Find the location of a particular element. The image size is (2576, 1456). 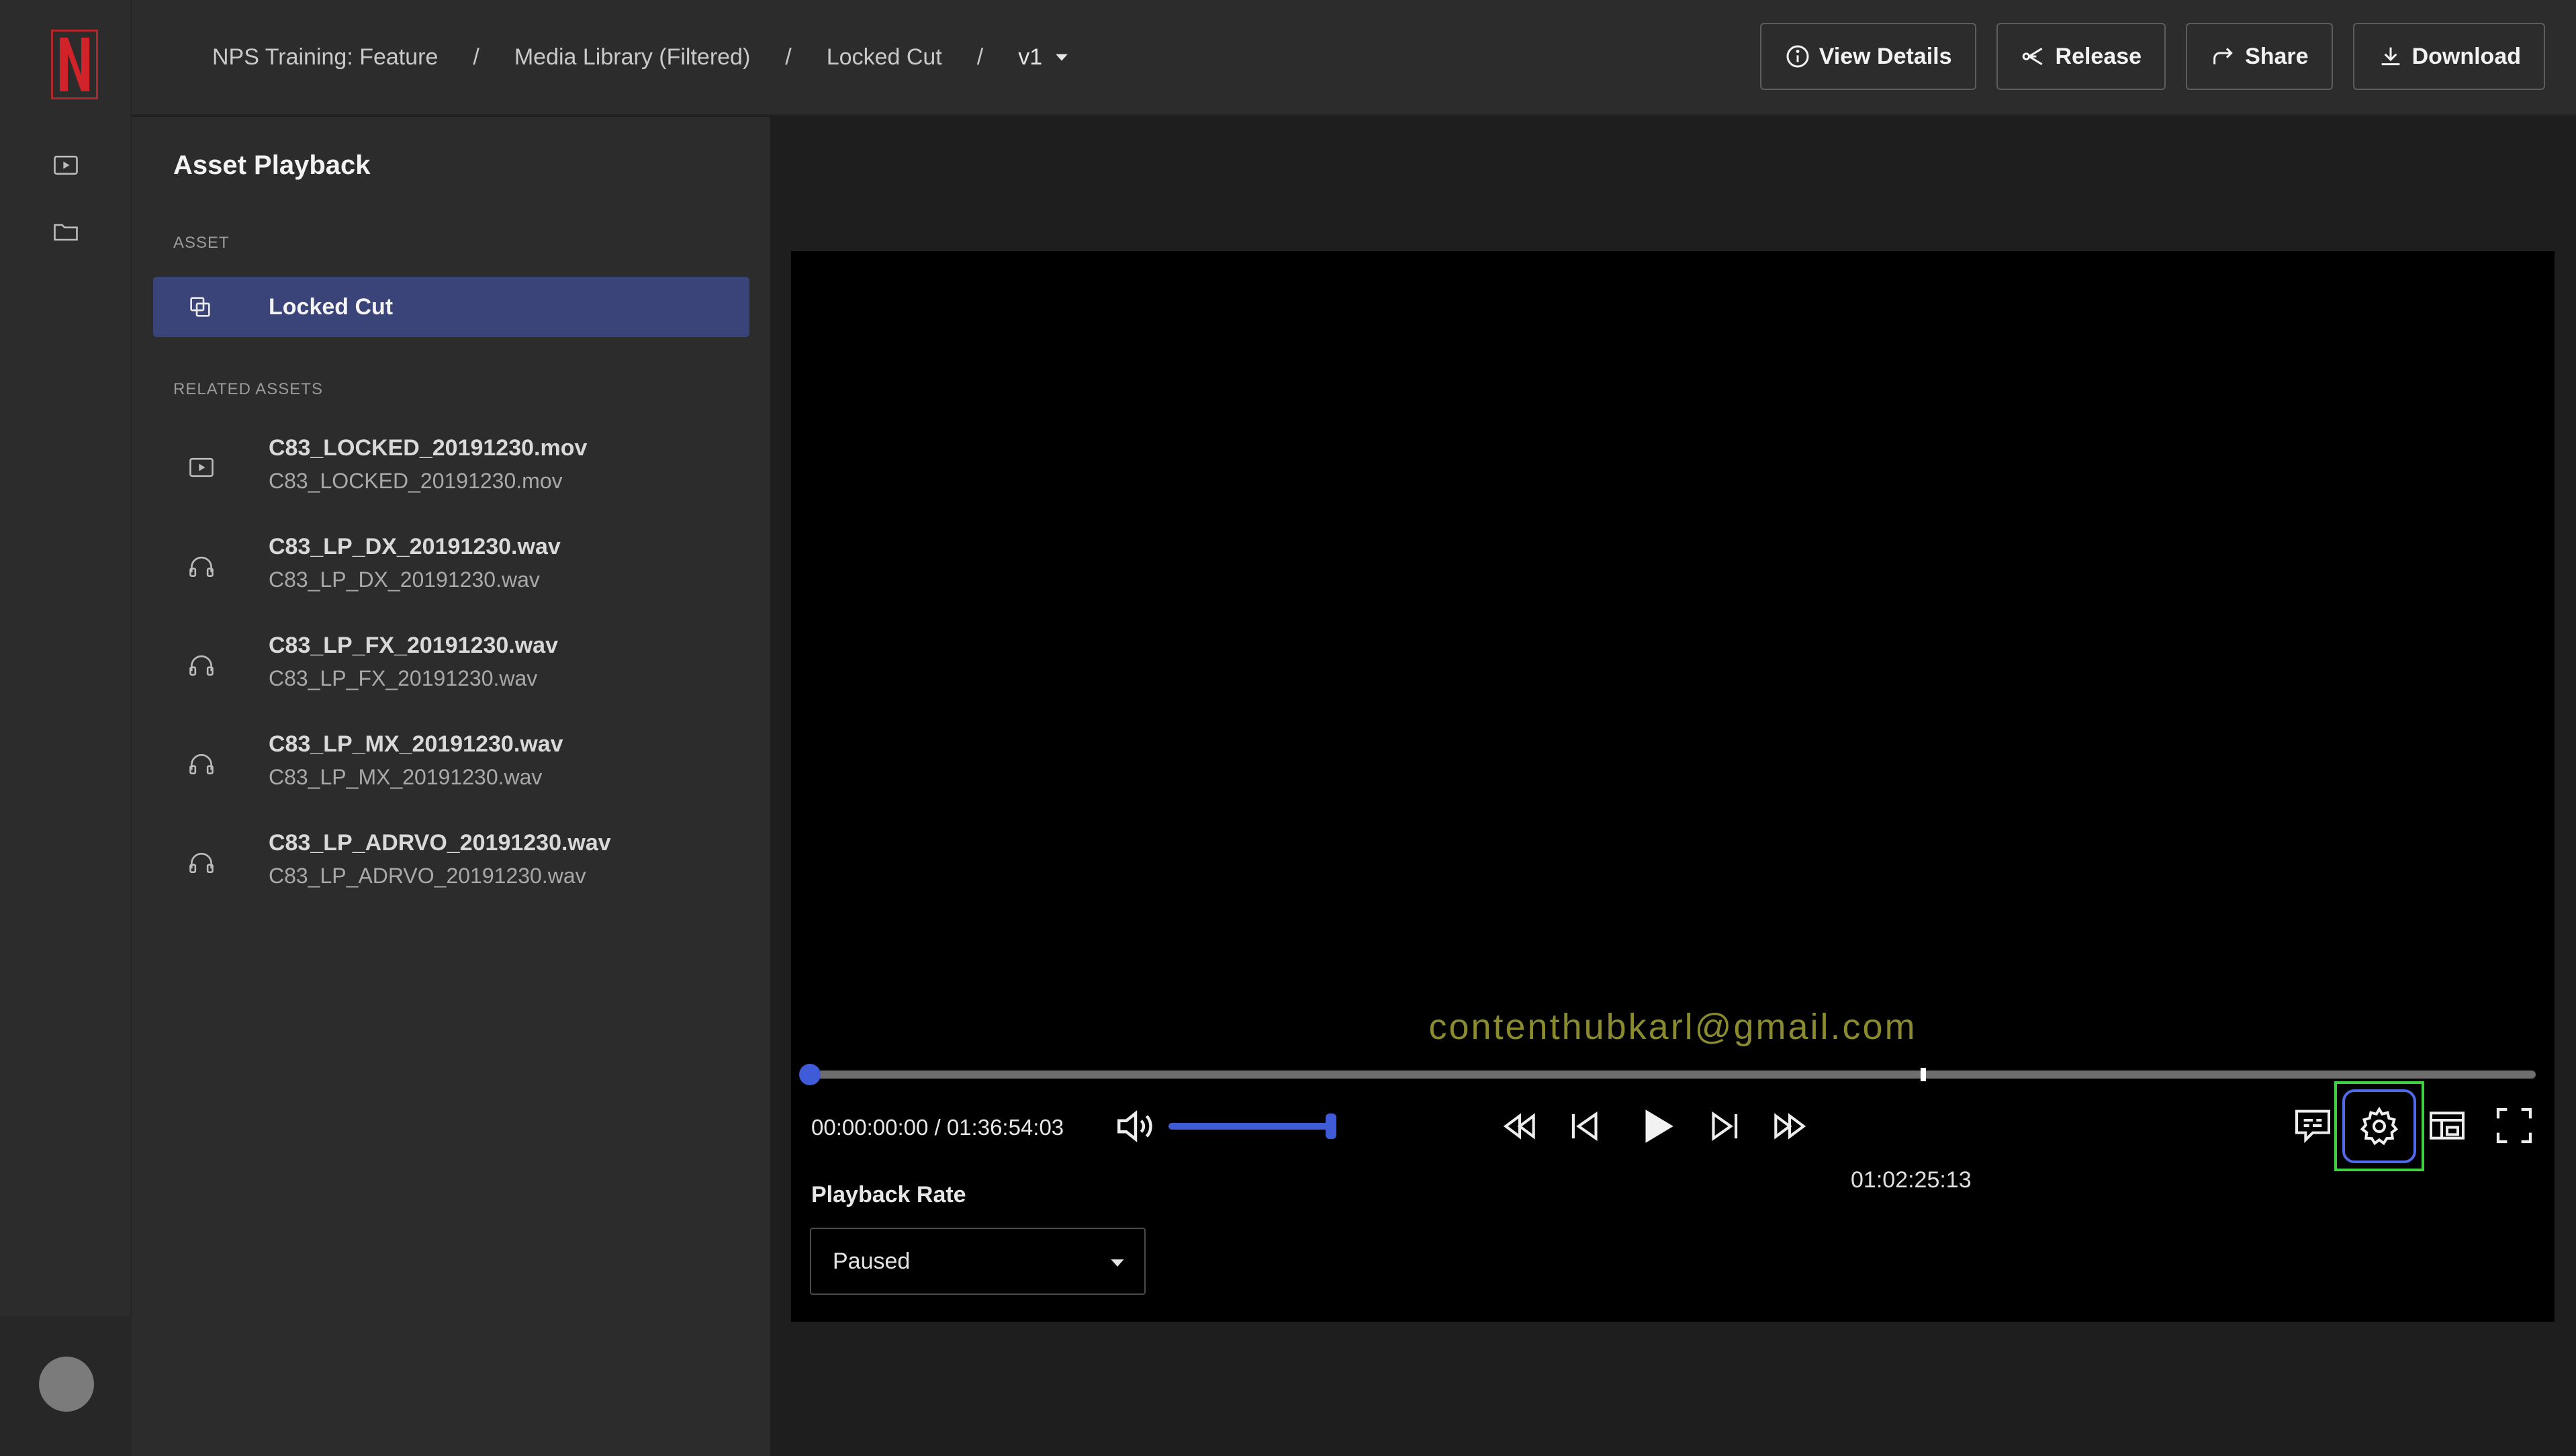

related-asset-filename: C83_LP_FX_20191230.wav is located at coordinates (403, 678).